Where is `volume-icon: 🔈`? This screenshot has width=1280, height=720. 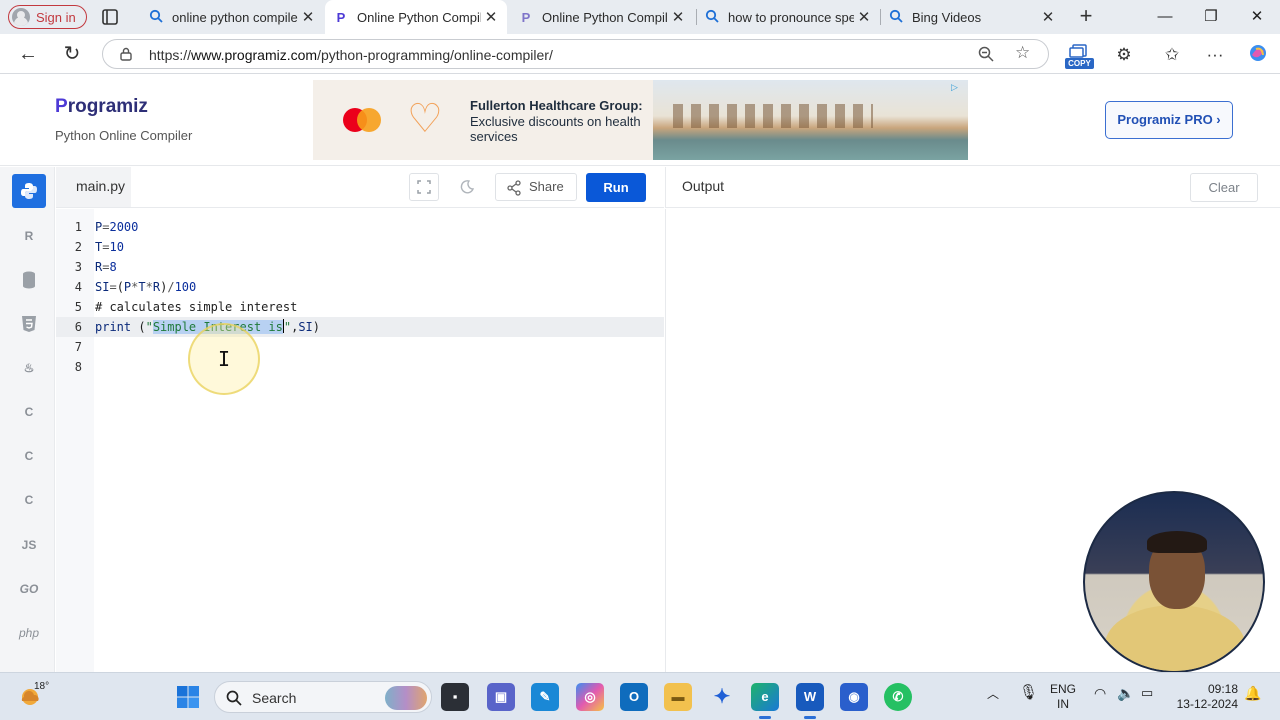 volume-icon: 🔈 is located at coordinates (1125, 693).